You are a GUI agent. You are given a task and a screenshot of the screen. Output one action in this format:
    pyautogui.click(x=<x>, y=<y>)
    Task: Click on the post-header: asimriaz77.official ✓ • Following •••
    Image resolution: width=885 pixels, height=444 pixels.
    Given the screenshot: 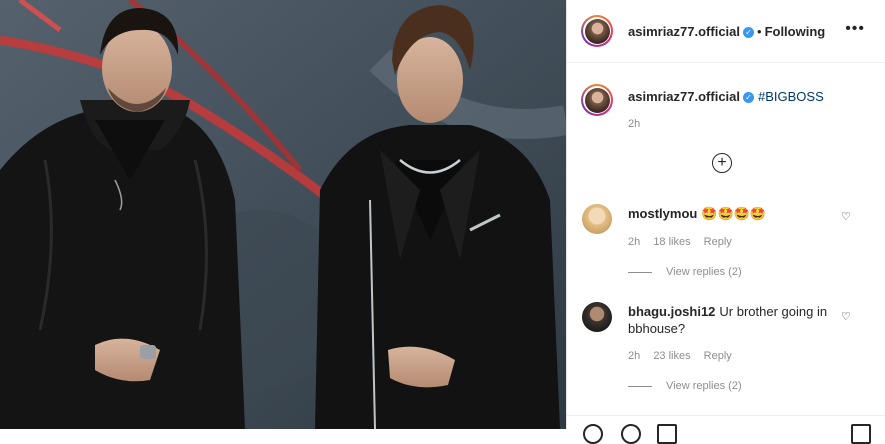 What is the action you would take?
    pyautogui.click(x=726, y=31)
    